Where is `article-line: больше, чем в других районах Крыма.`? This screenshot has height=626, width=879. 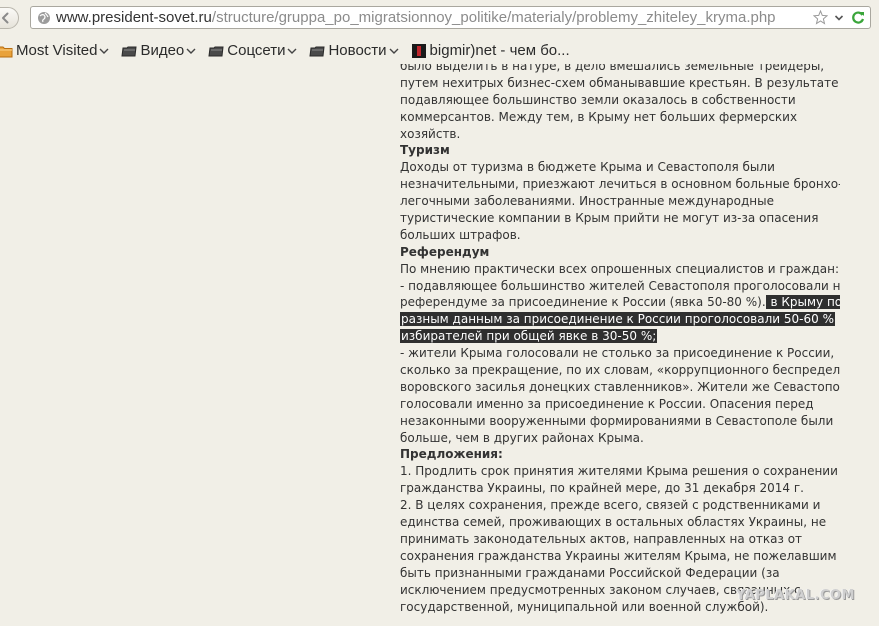
article-line: больше, чем в других районах Крыма. is located at coordinates (620, 438).